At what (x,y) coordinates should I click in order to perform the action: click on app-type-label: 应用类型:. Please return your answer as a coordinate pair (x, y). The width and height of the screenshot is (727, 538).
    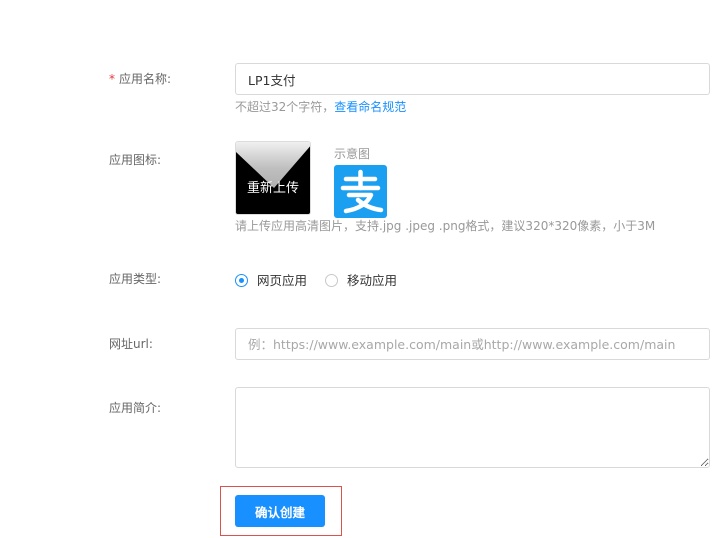
    Looking at the image, I should click on (135, 279).